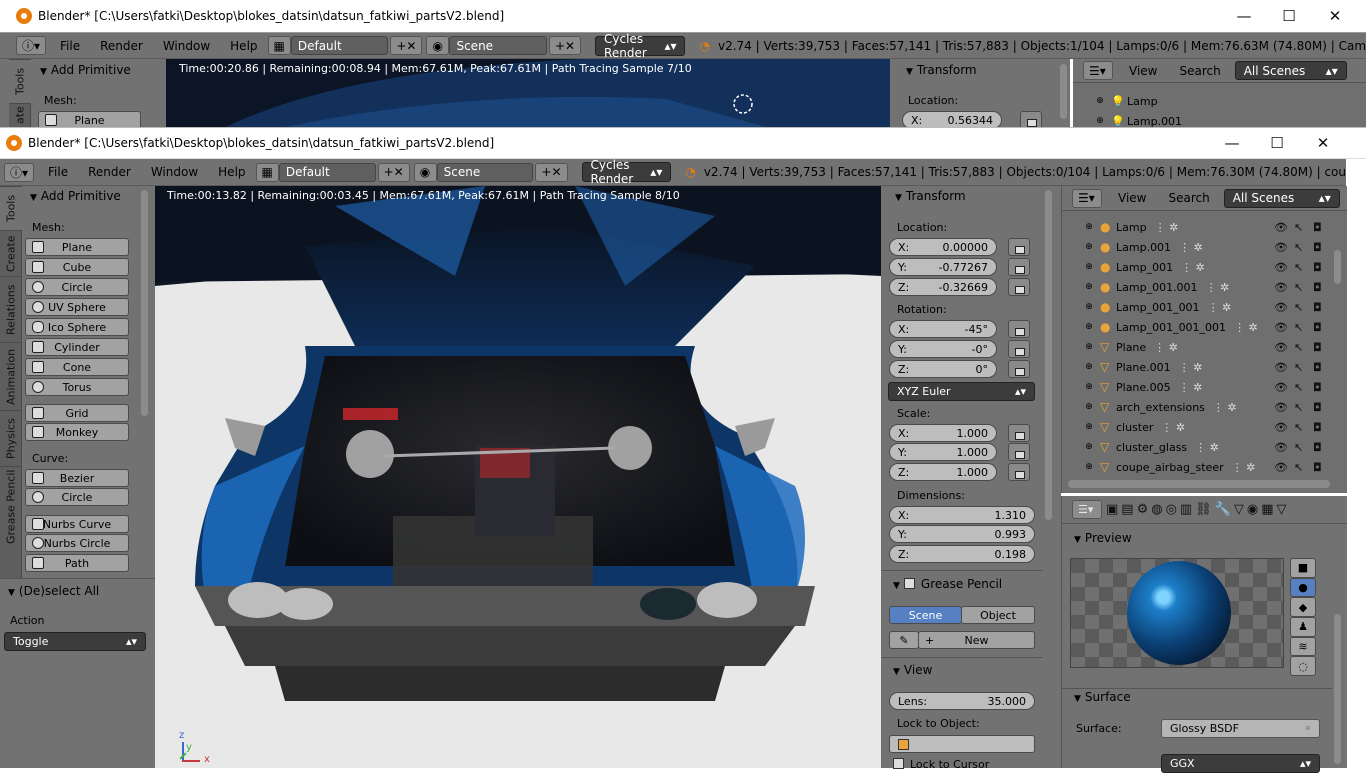 The image size is (1366, 773). Describe the element at coordinates (339, 45) in the screenshot. I see `back-layout-field: Default` at that location.